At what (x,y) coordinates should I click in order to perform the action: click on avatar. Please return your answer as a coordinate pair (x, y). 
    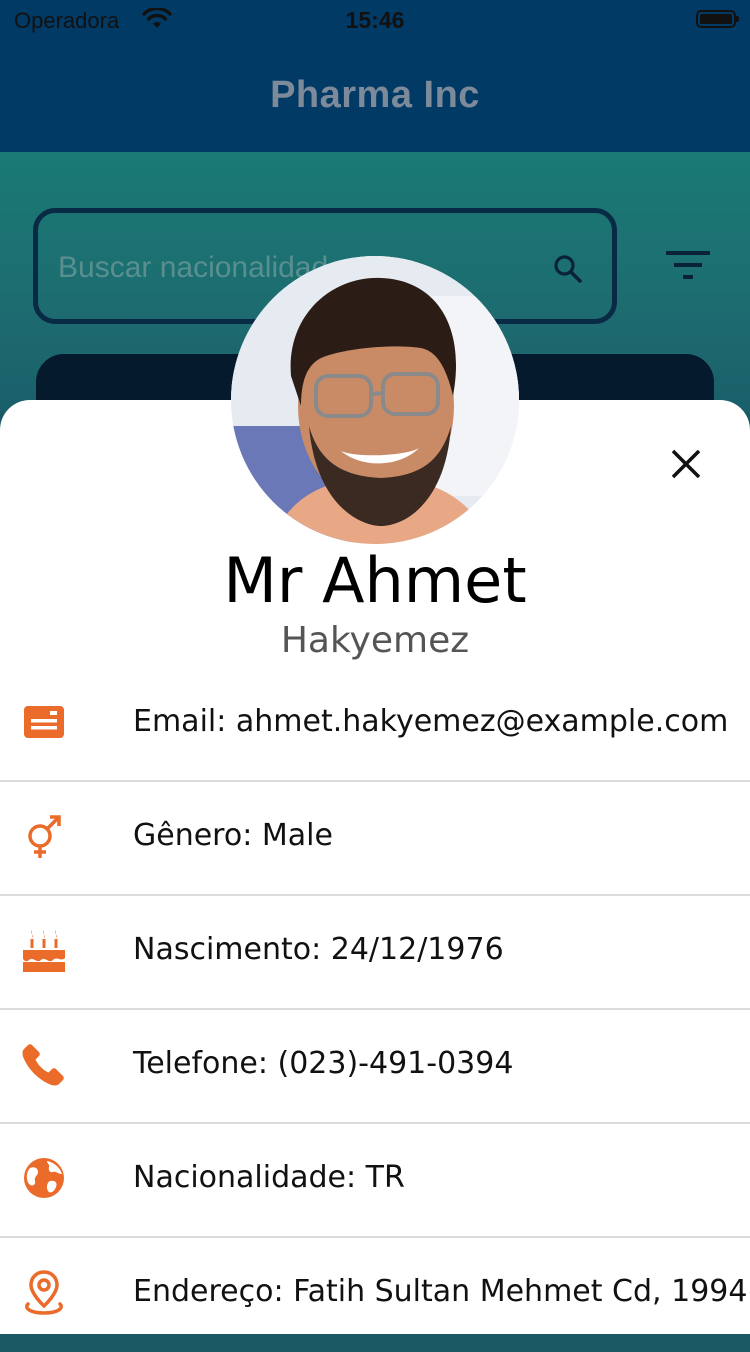
    Looking at the image, I should click on (375, 400).